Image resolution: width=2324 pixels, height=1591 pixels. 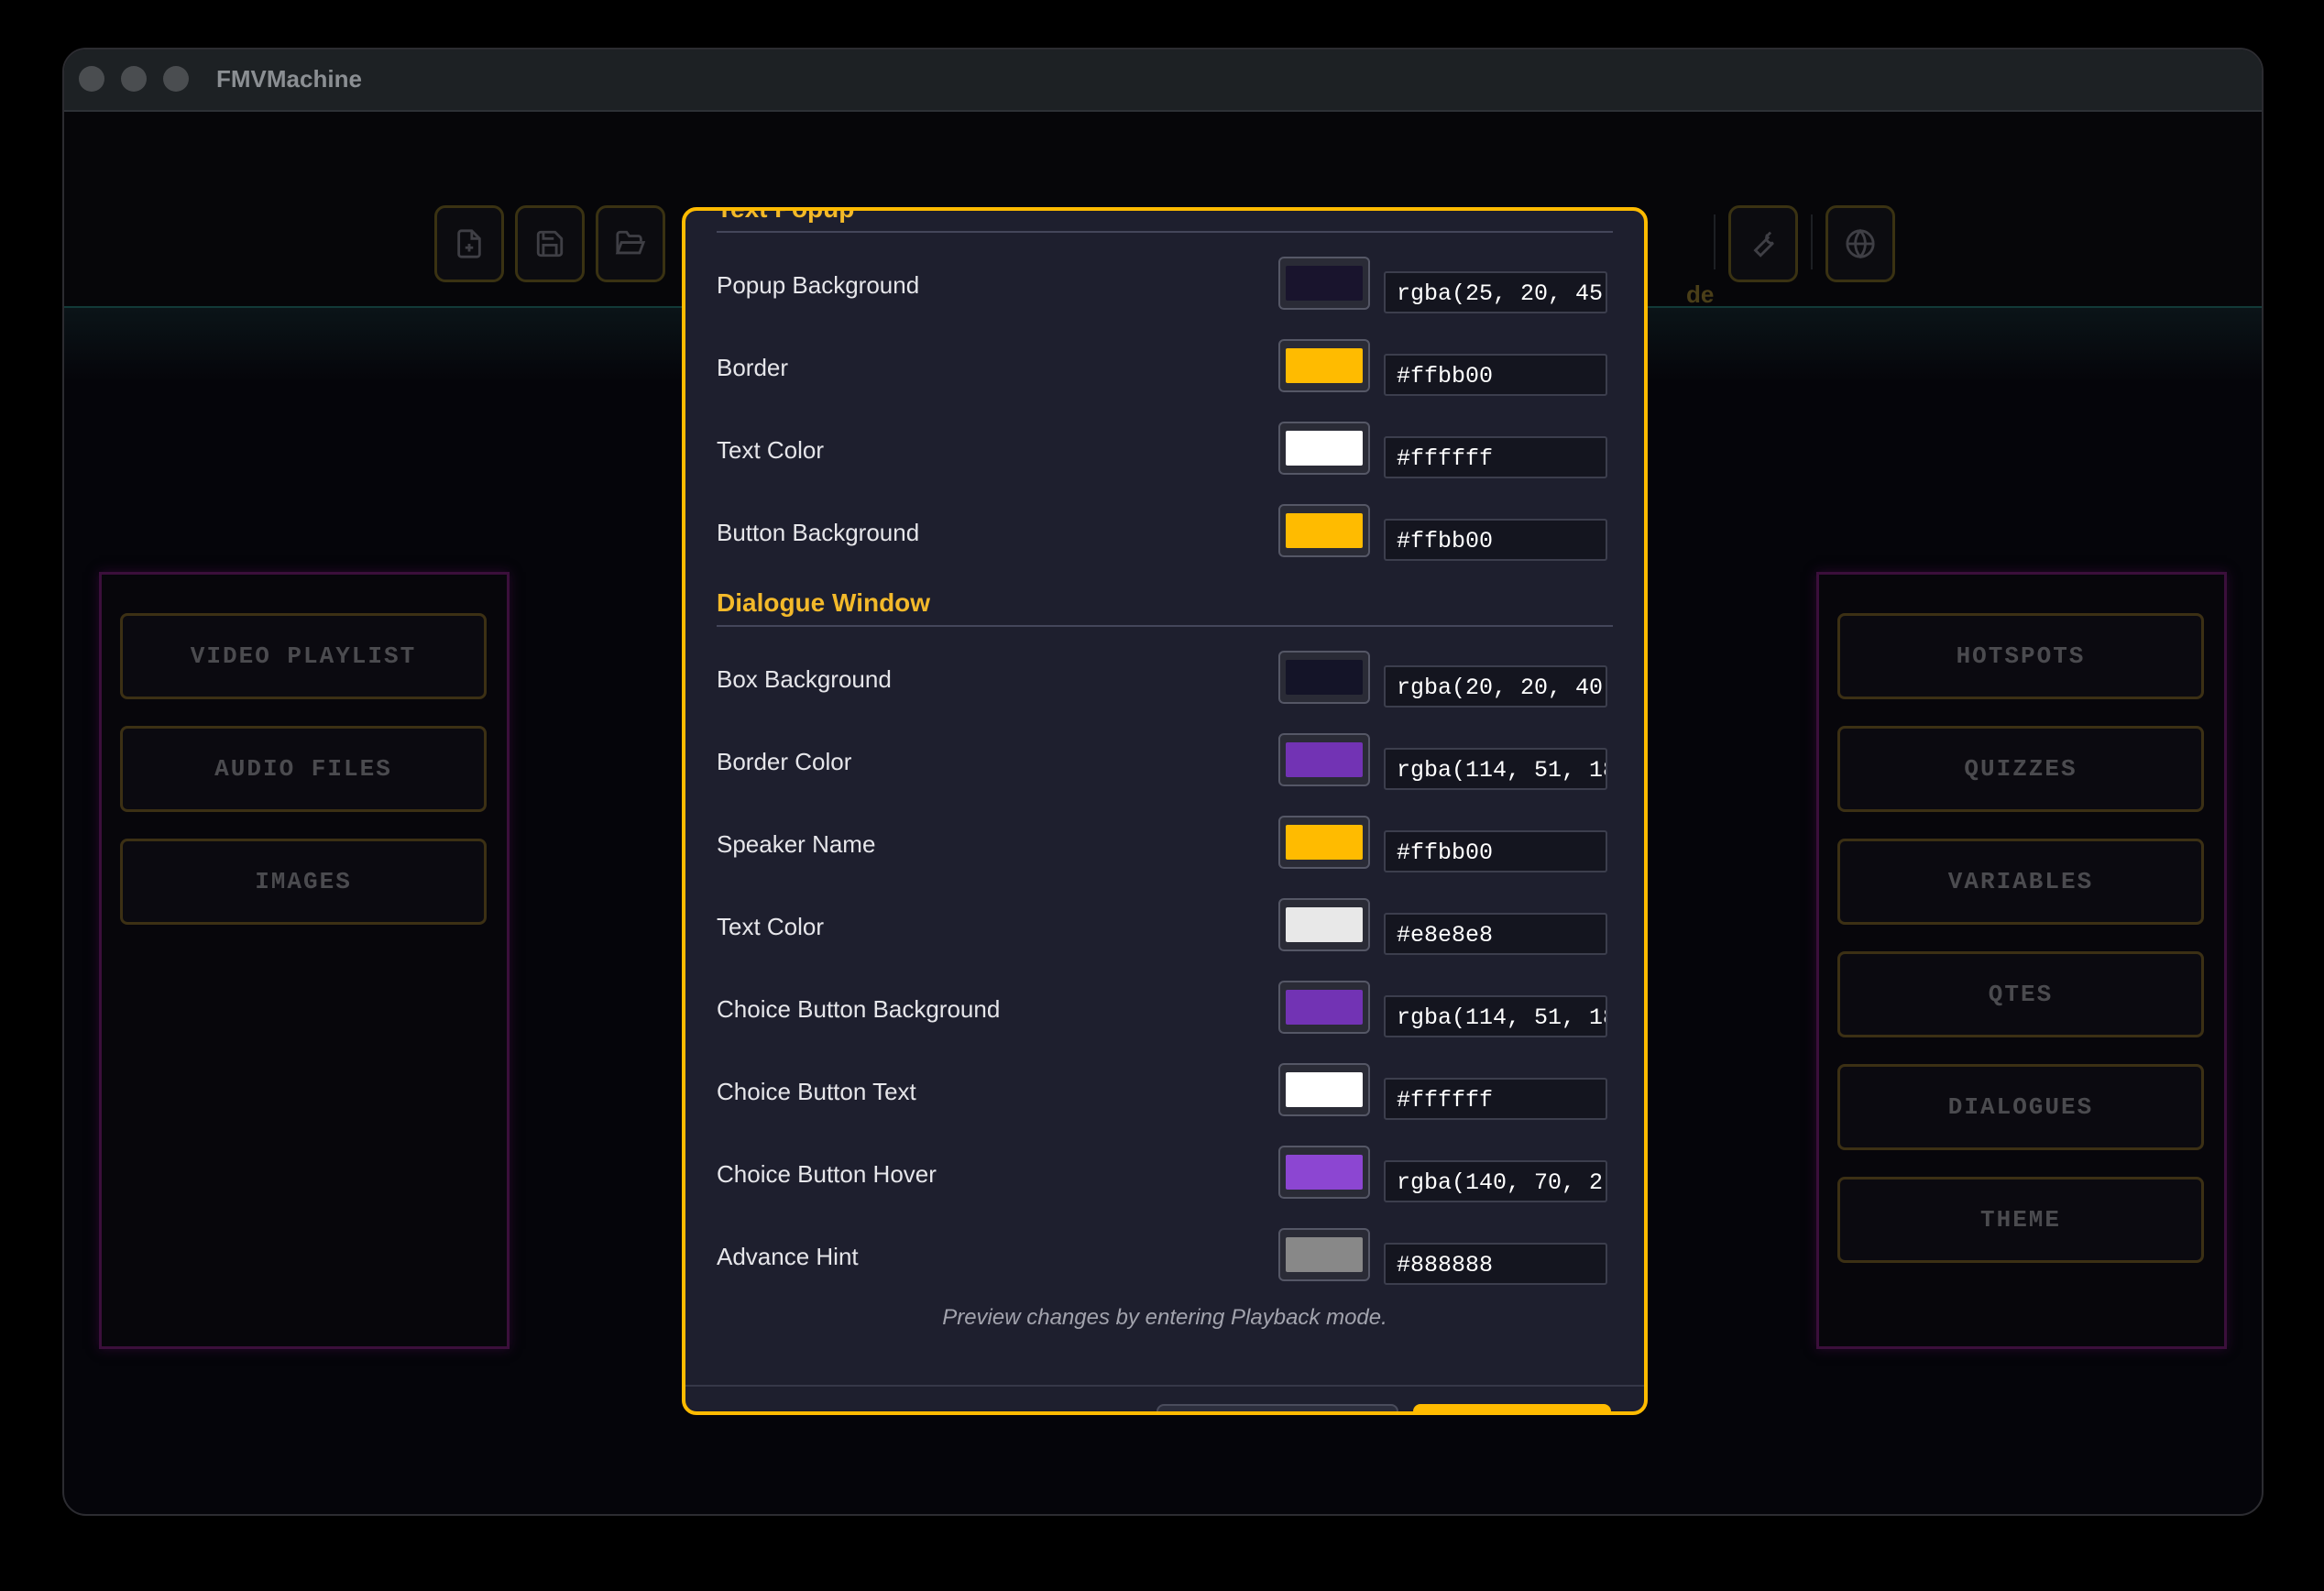 I want to click on popup-background-color-picker, so click(x=1324, y=283).